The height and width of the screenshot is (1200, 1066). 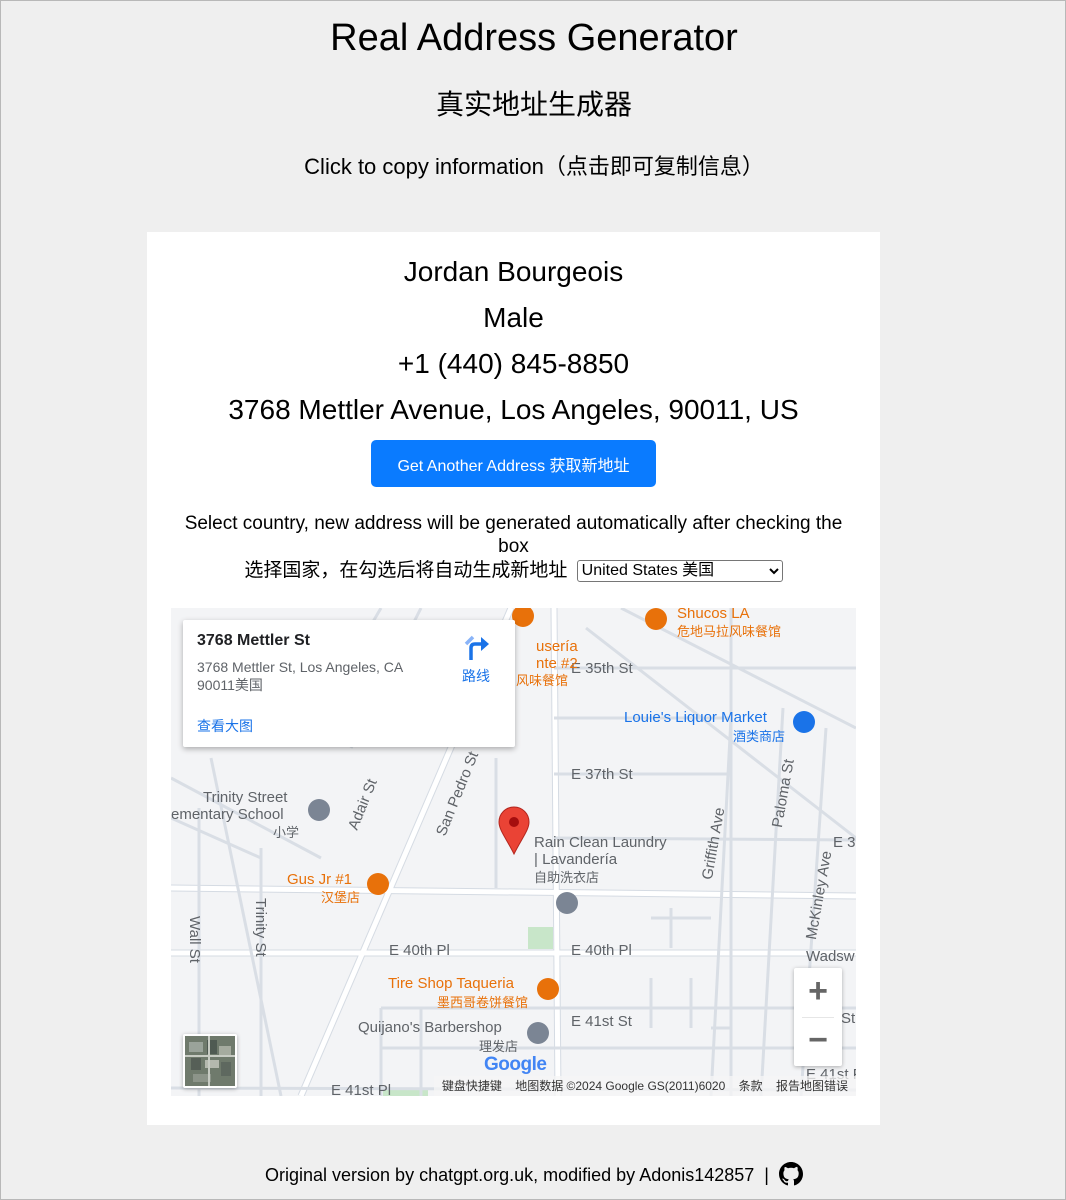 What do you see at coordinates (540, 938) in the screenshot?
I see `park-area` at bounding box center [540, 938].